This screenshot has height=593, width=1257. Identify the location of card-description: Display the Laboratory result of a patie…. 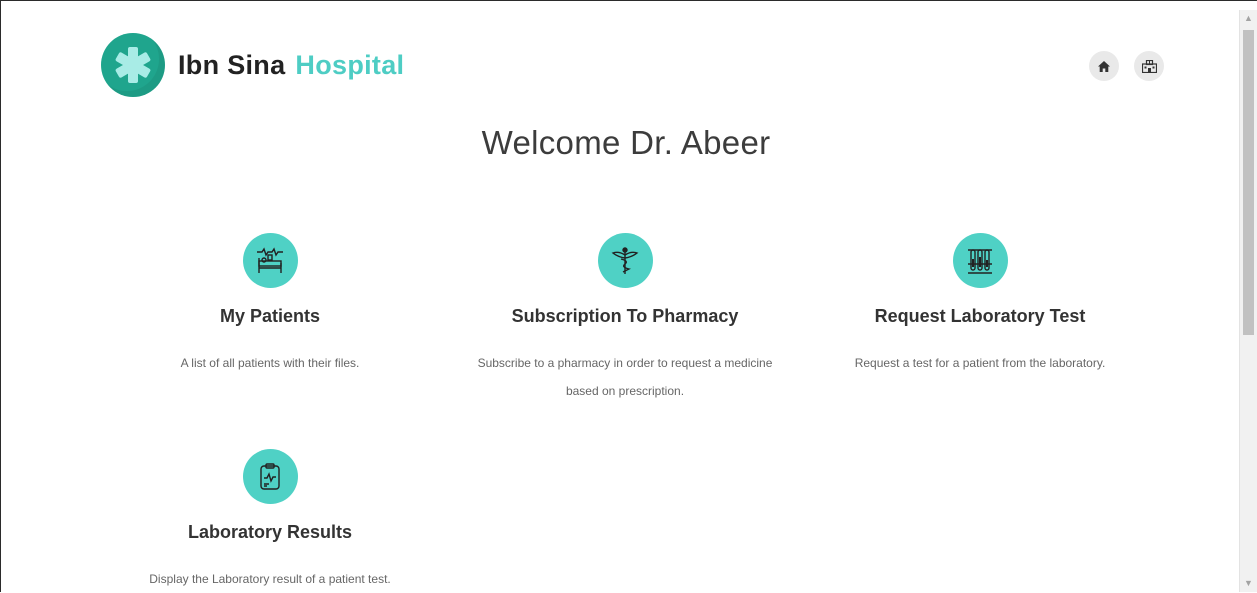
(270, 579).